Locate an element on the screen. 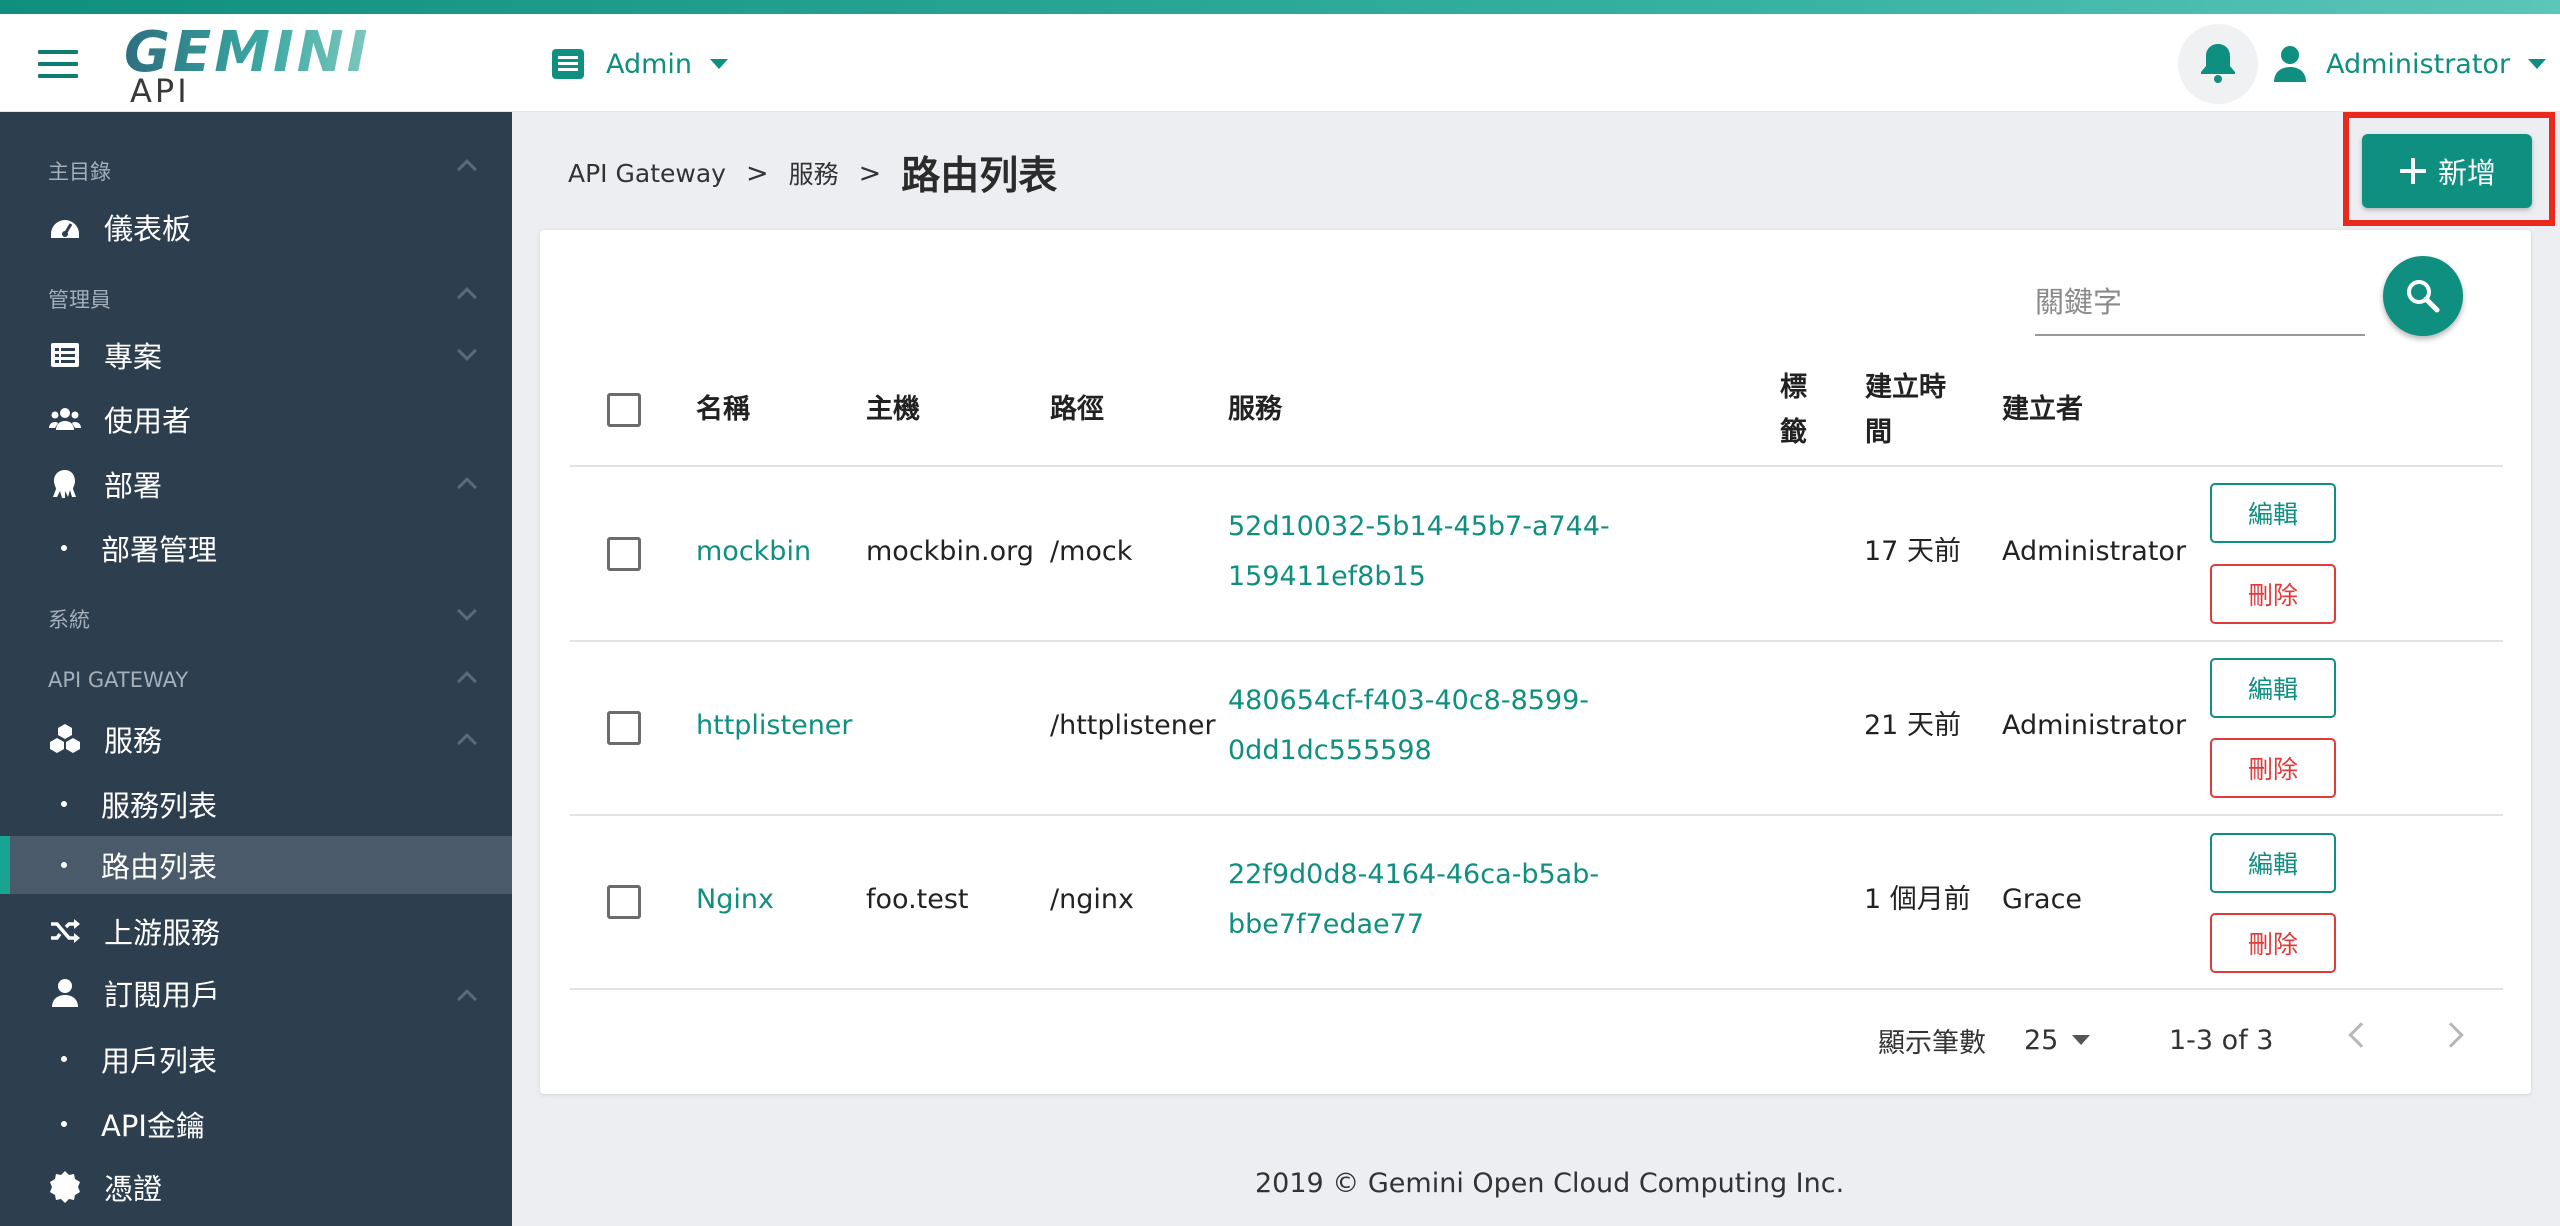  project-selector: Admin is located at coordinates (640, 64).